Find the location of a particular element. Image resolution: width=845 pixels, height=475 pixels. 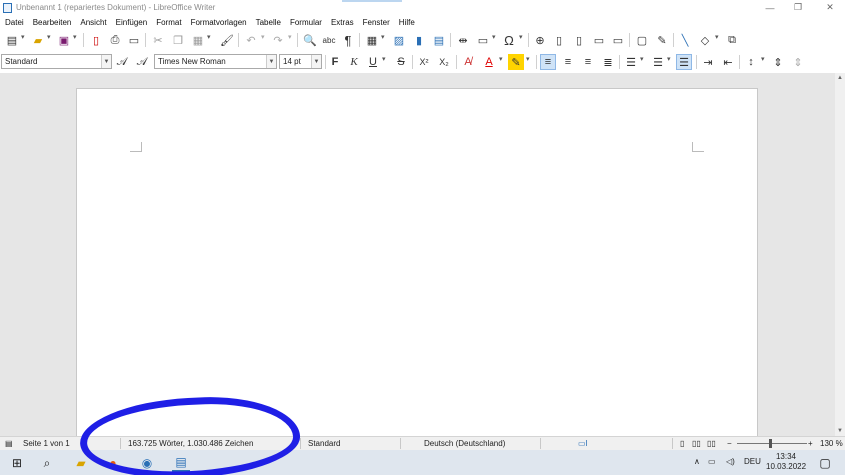

zoom-level: 130 % is located at coordinates (831, 443).